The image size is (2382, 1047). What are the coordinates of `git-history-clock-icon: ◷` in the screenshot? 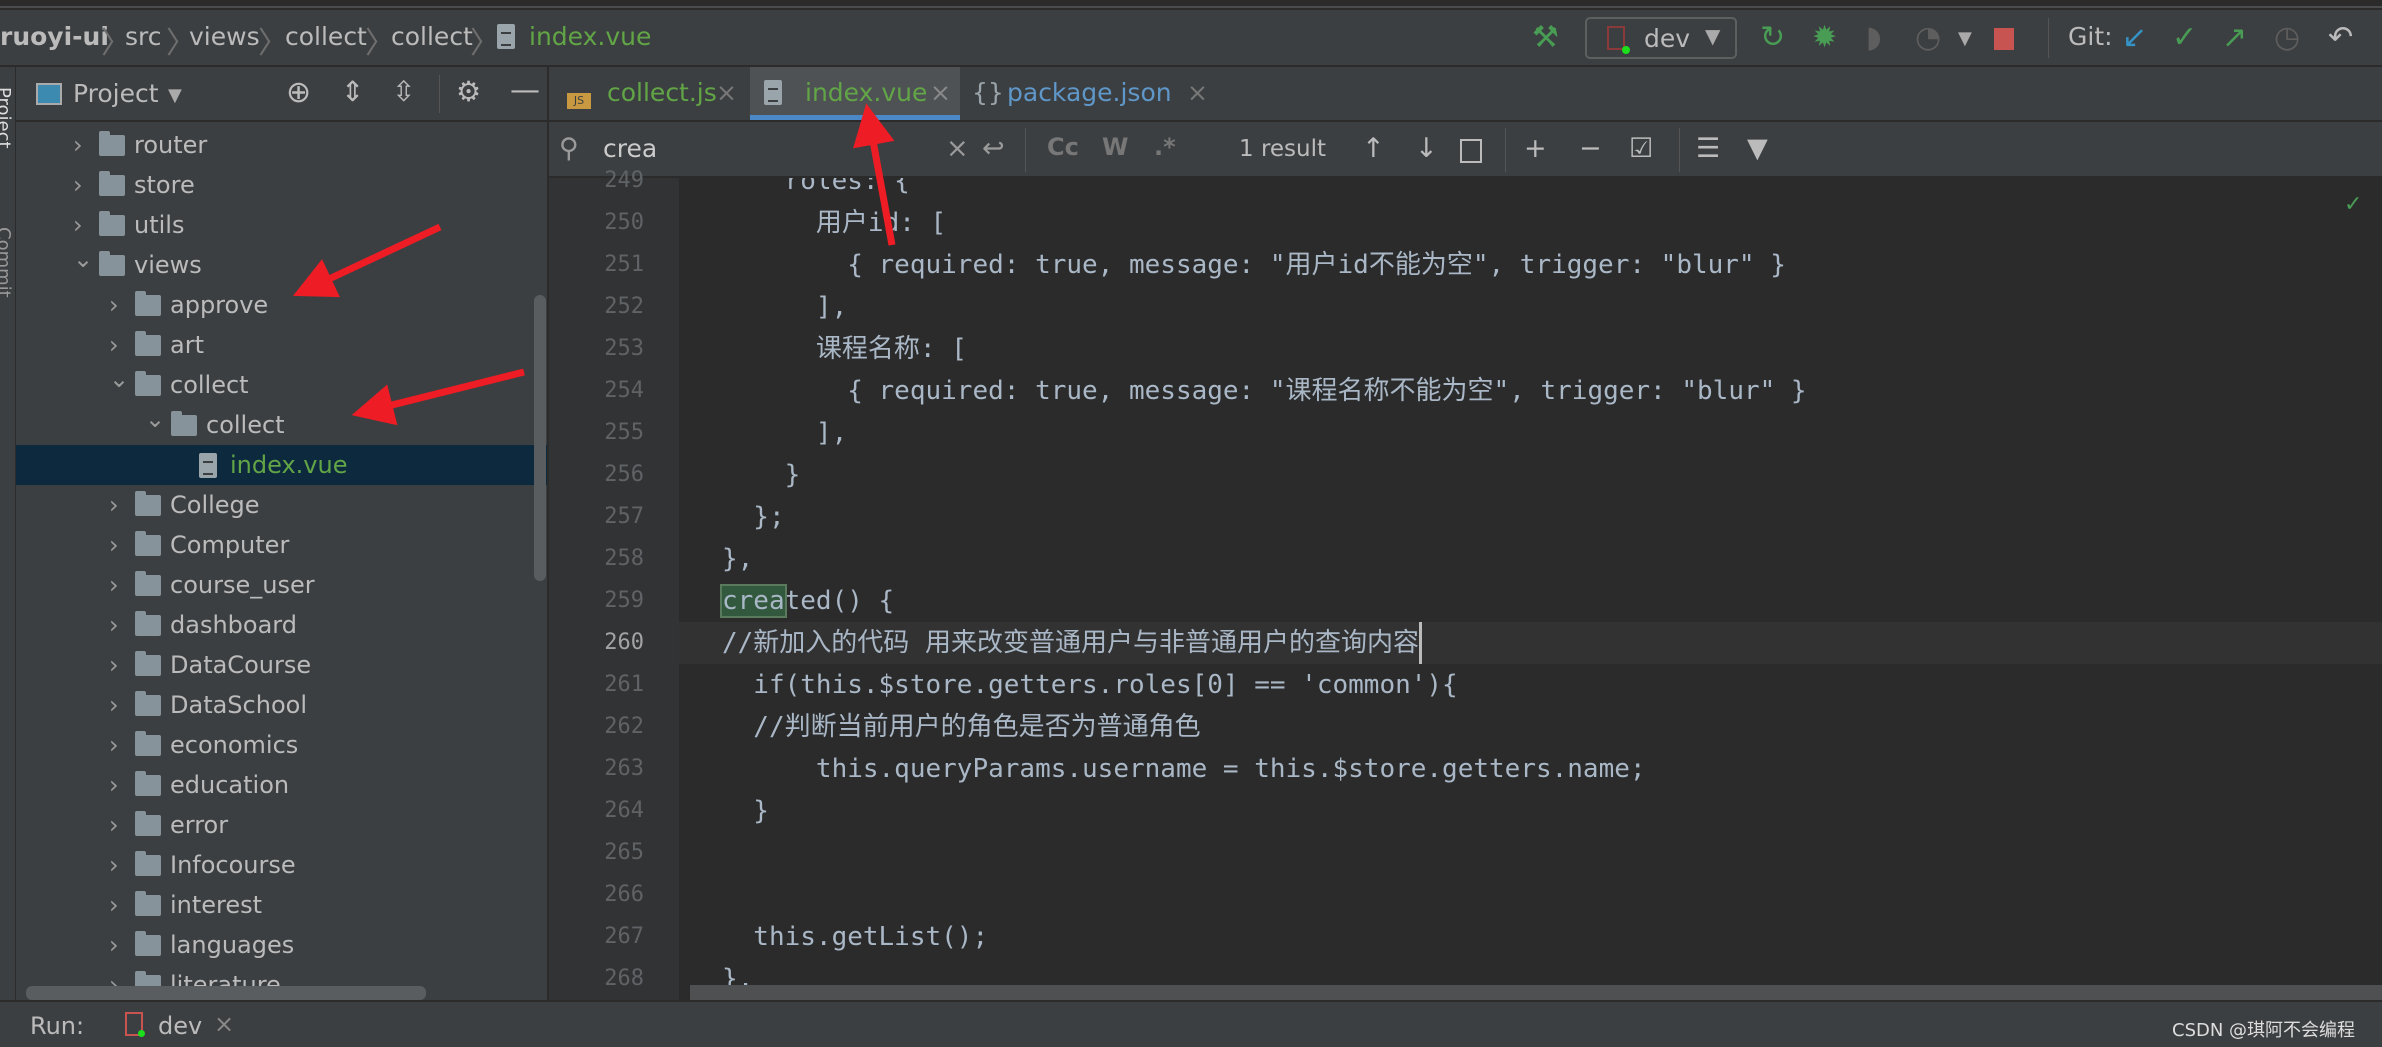 It's located at (2287, 37).